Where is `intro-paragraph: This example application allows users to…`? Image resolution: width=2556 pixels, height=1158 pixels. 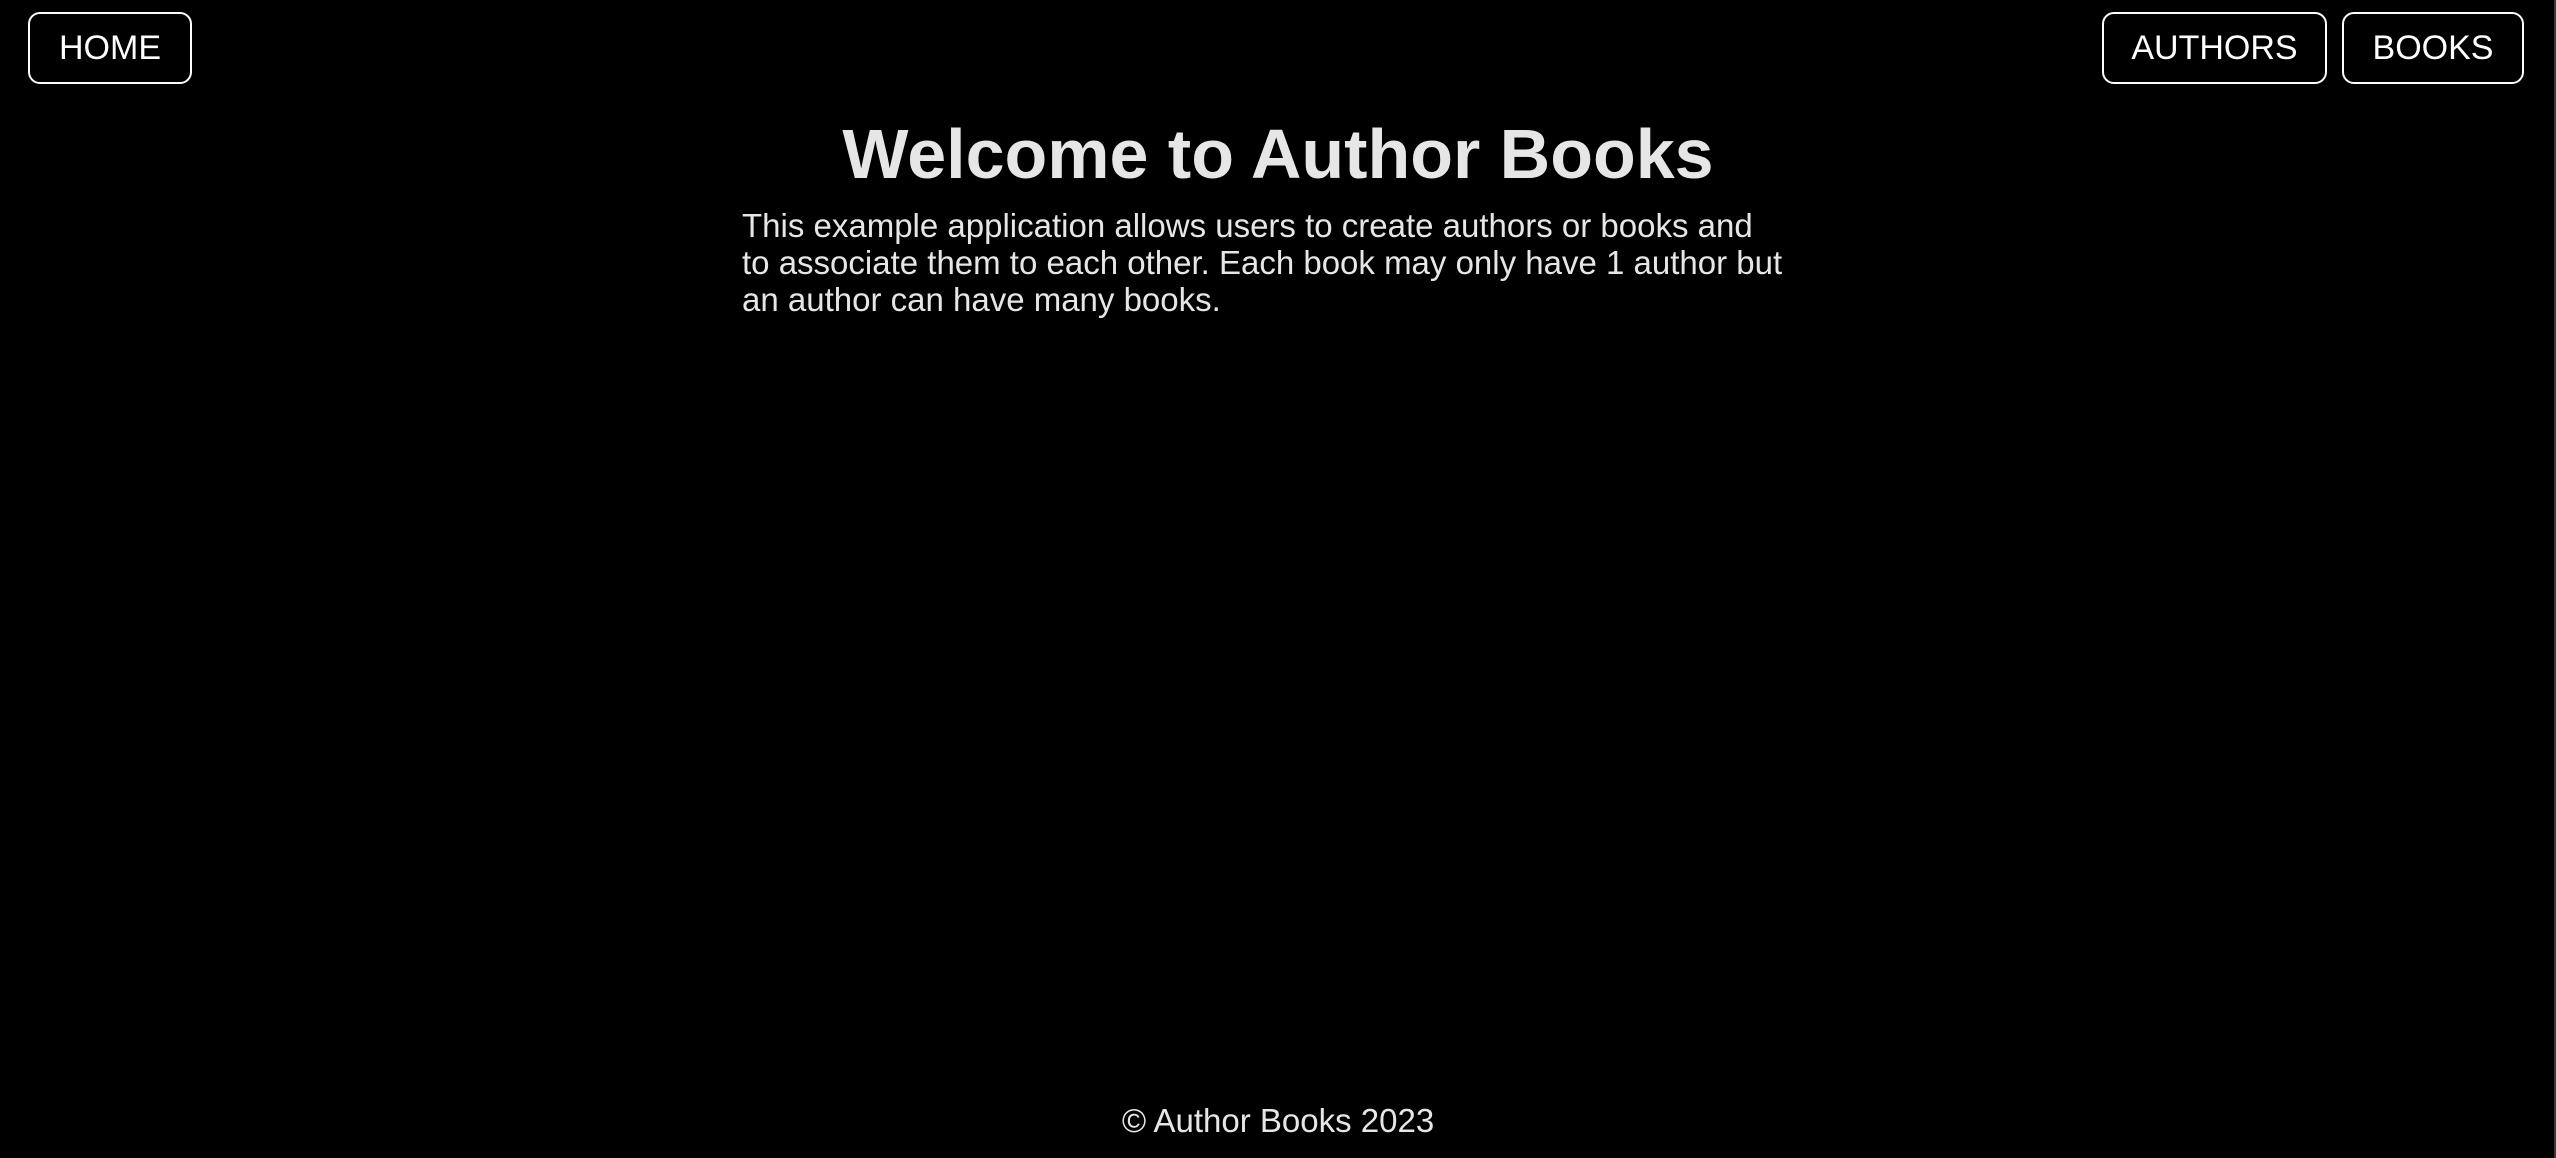
intro-paragraph: This example application allows users to… is located at coordinates (1262, 262).